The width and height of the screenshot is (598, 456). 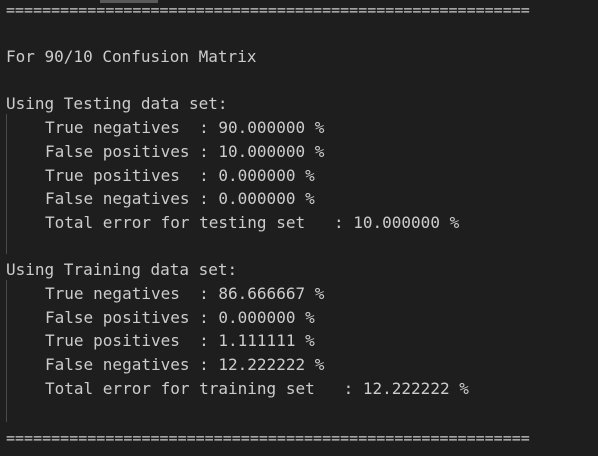 What do you see at coordinates (117, 103) in the screenshot?
I see `testing-section-title: Using Testing data set:` at bounding box center [117, 103].